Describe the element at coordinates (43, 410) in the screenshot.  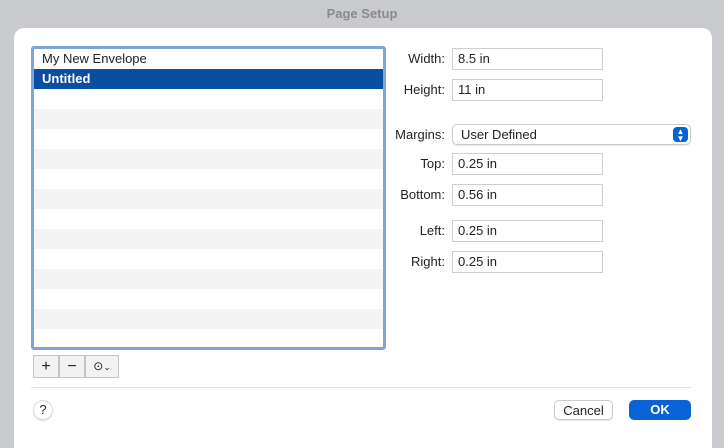
I see `help-button: ?` at that location.